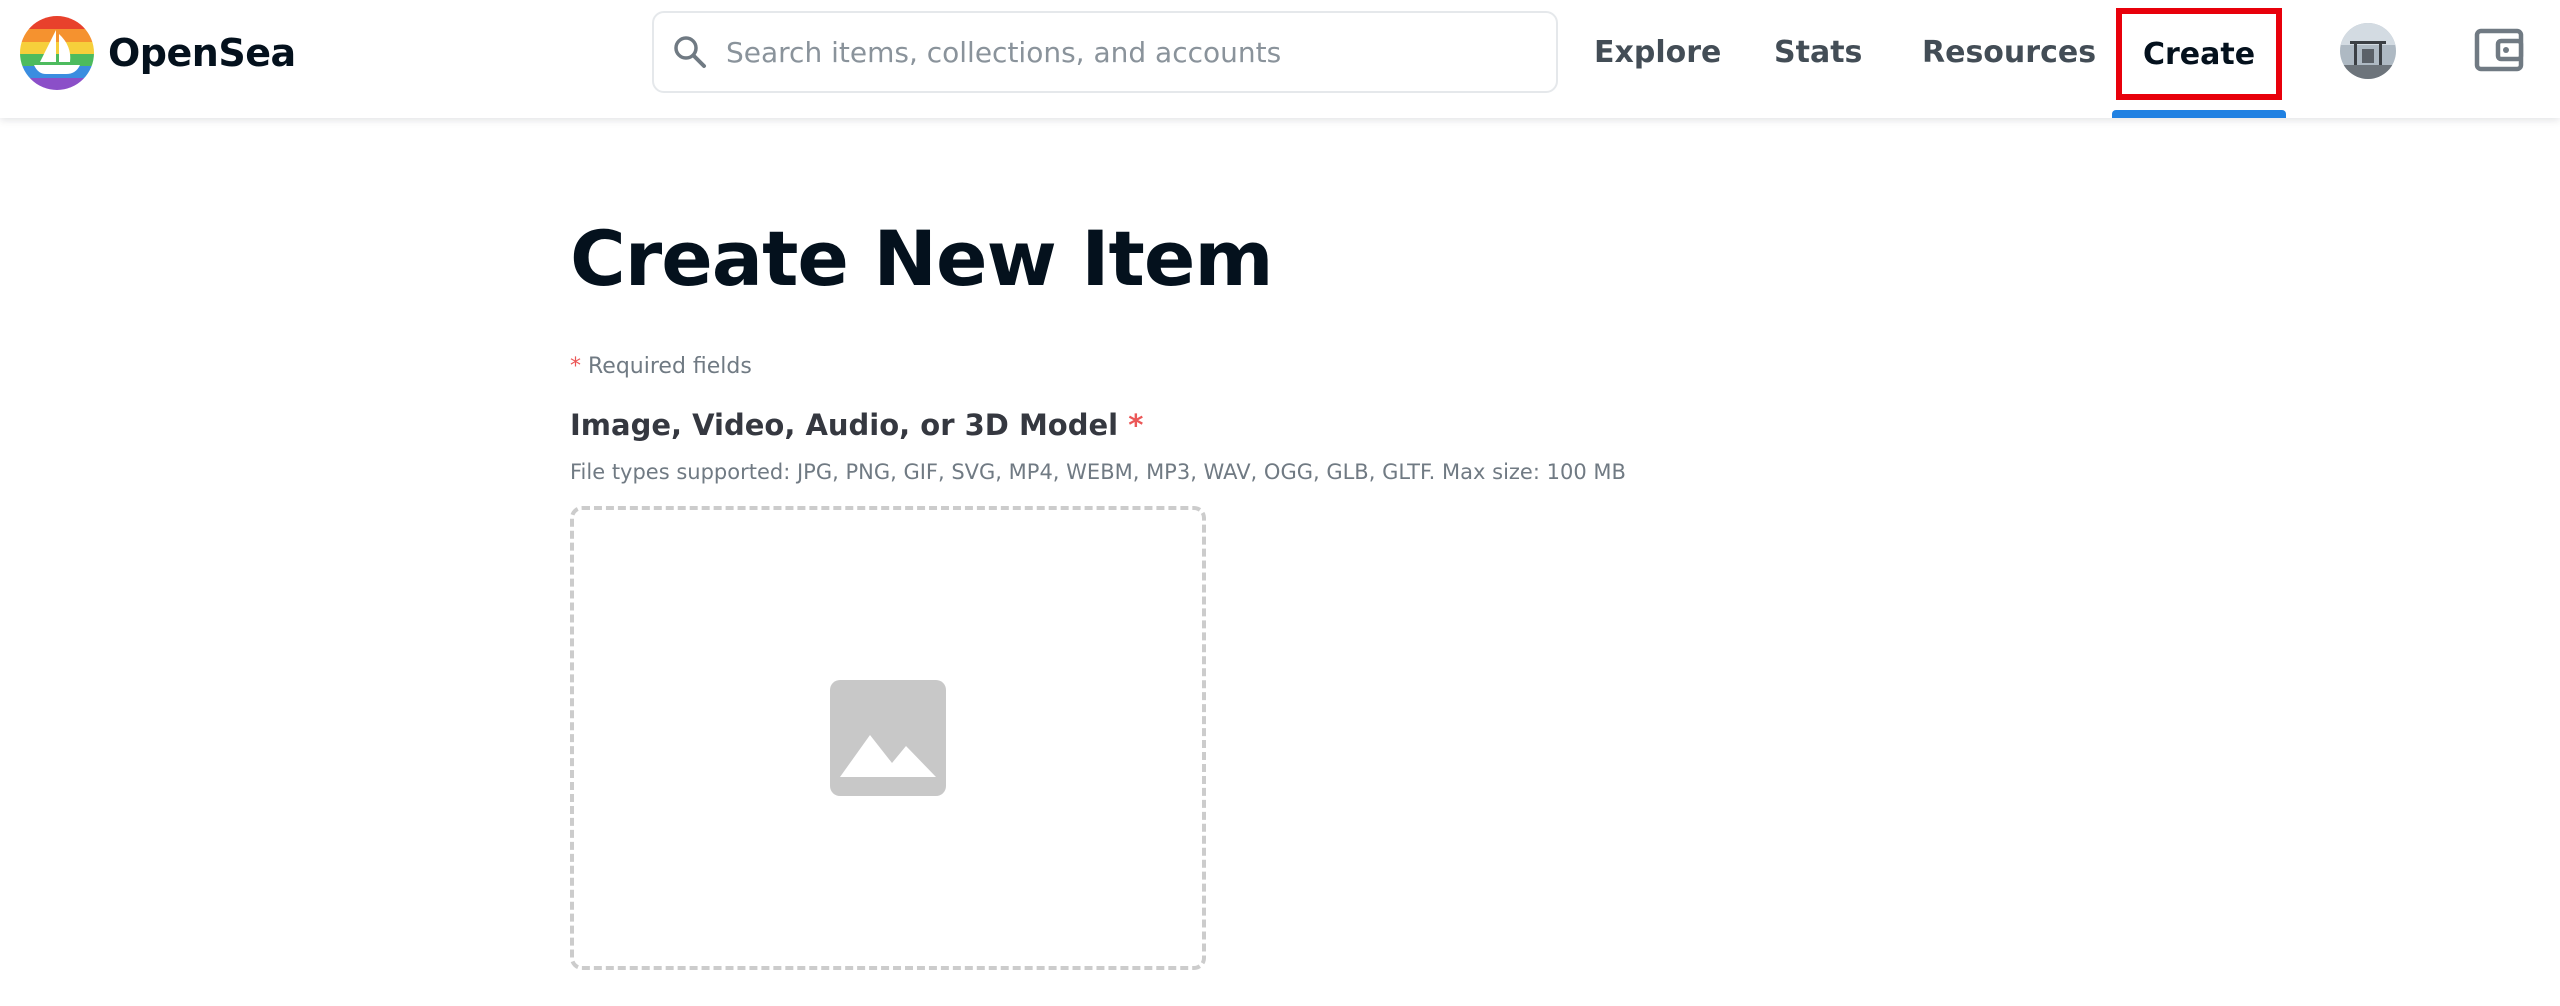 The image size is (2560, 1006). I want to click on required-fields-text: Required fields, so click(670, 366).